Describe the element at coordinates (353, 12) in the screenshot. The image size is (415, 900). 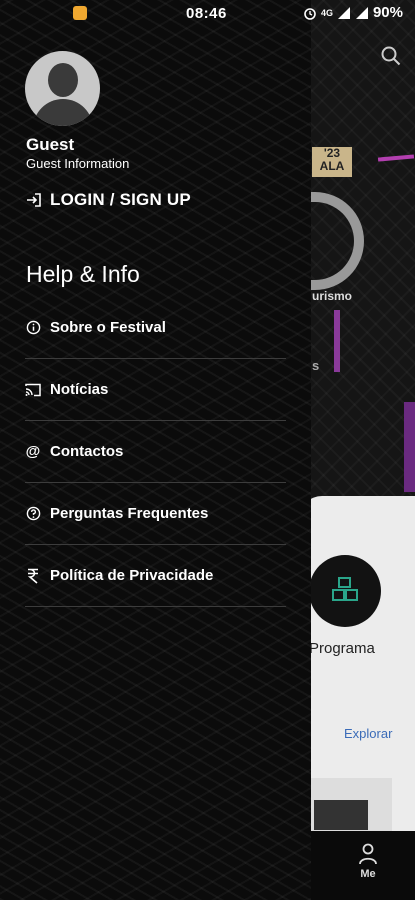
I see `status-indicators: 4G 90%` at that location.